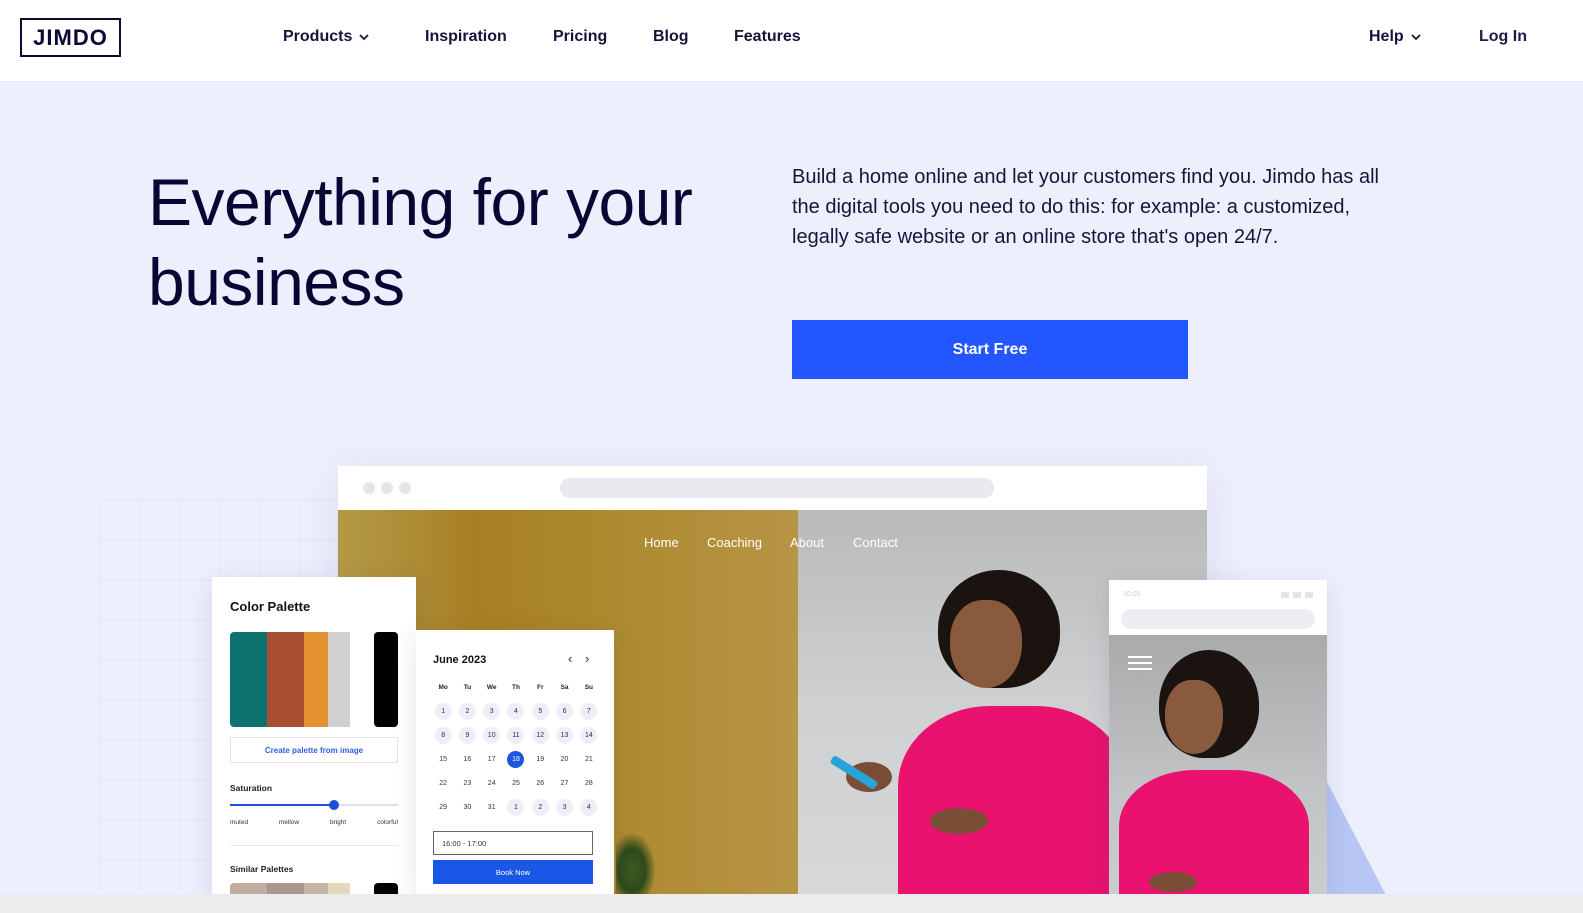  What do you see at coordinates (1503, 37) in the screenshot?
I see `login-link: Log In` at bounding box center [1503, 37].